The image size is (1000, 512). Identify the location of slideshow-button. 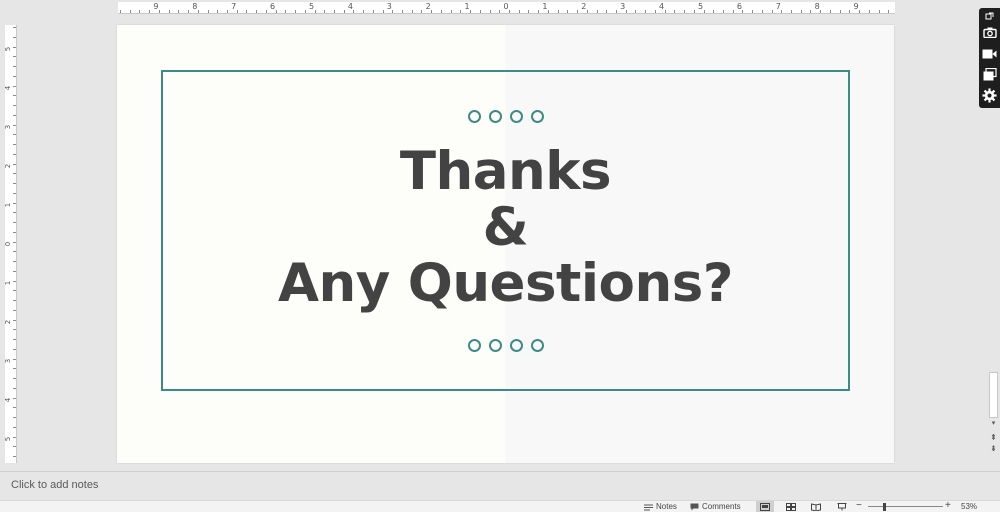
(842, 506).